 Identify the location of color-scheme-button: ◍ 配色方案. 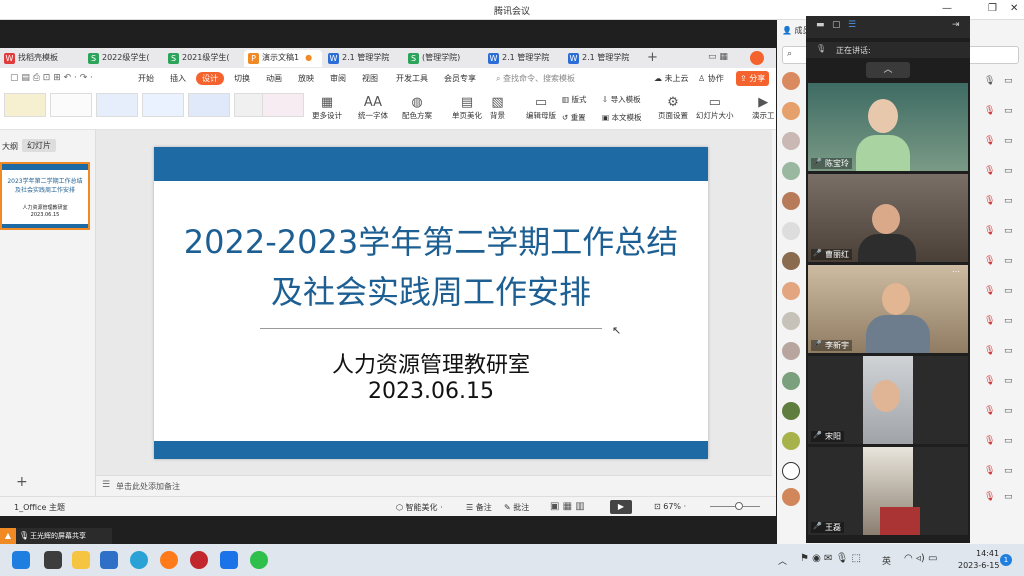
(417, 108).